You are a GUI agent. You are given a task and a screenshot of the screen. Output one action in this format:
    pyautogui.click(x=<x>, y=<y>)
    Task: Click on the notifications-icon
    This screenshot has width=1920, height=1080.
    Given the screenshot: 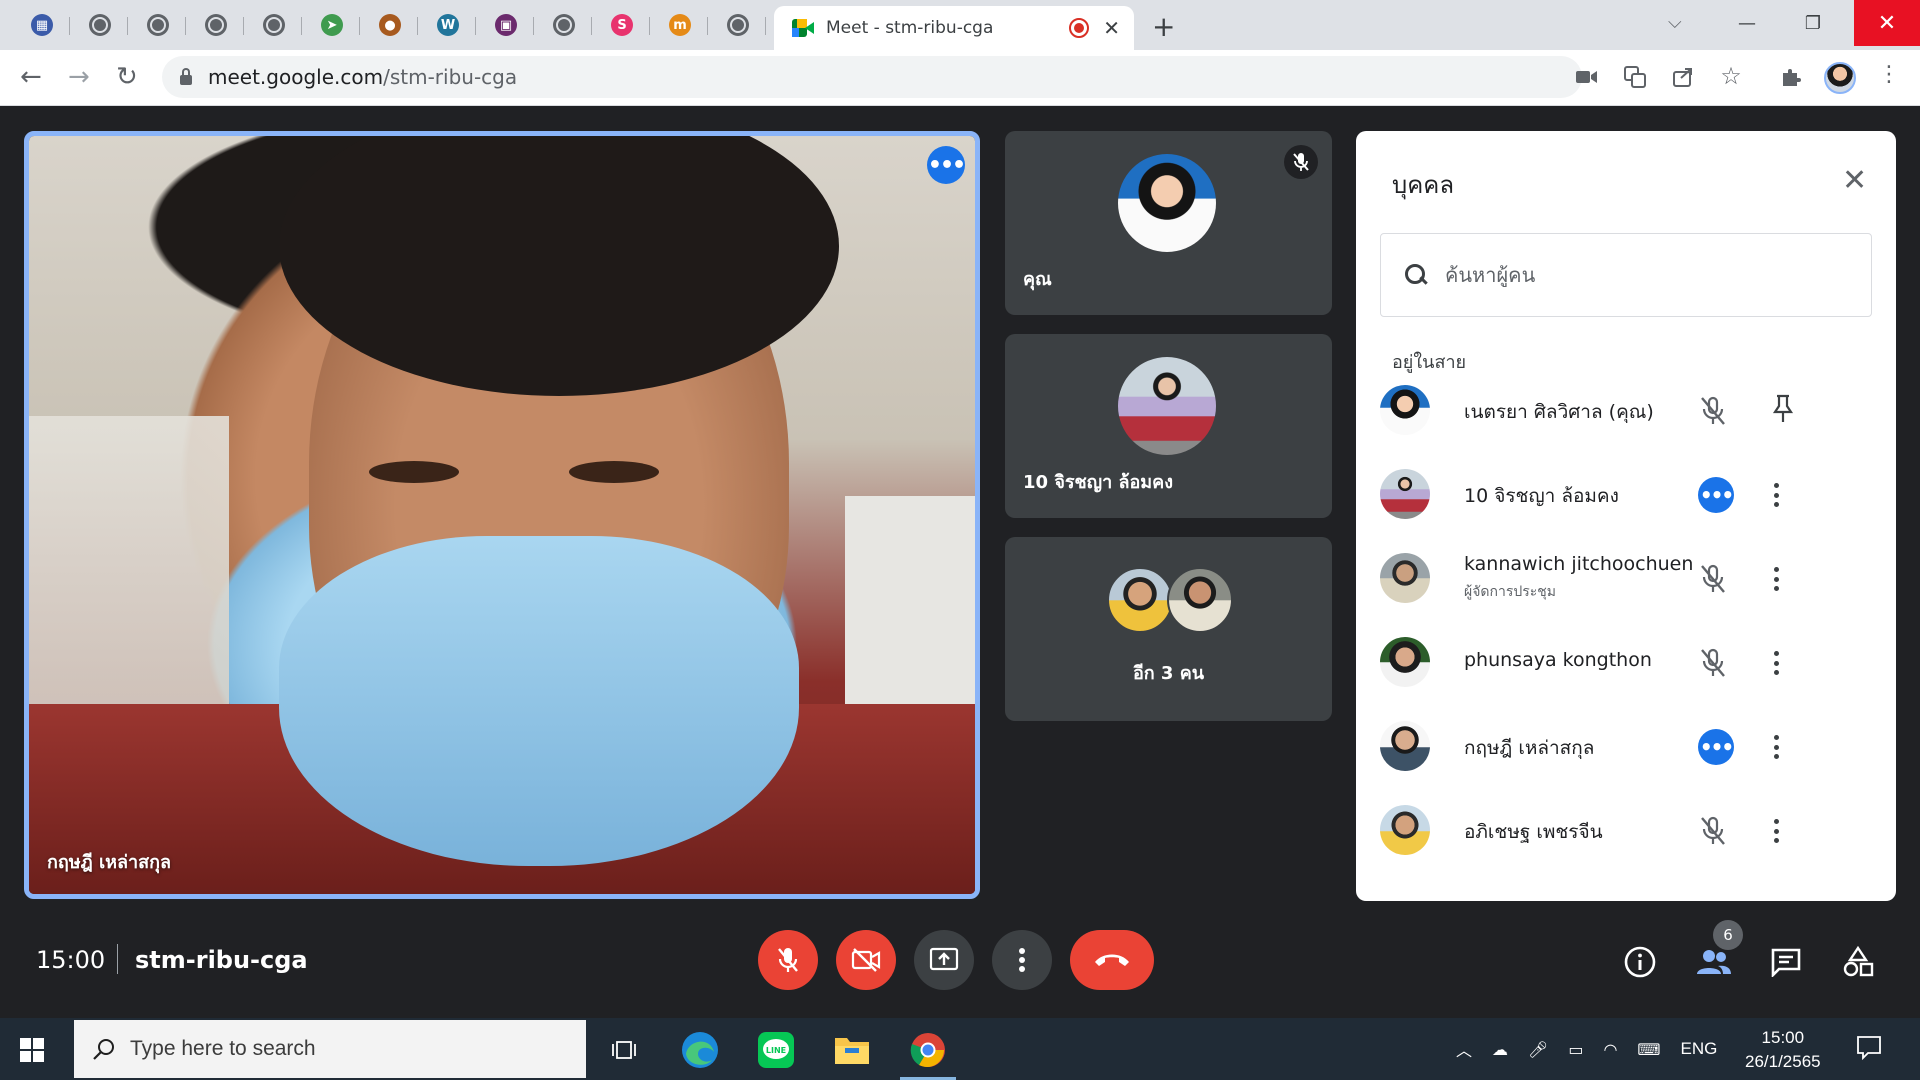 What is the action you would take?
    pyautogui.click(x=1869, y=1049)
    